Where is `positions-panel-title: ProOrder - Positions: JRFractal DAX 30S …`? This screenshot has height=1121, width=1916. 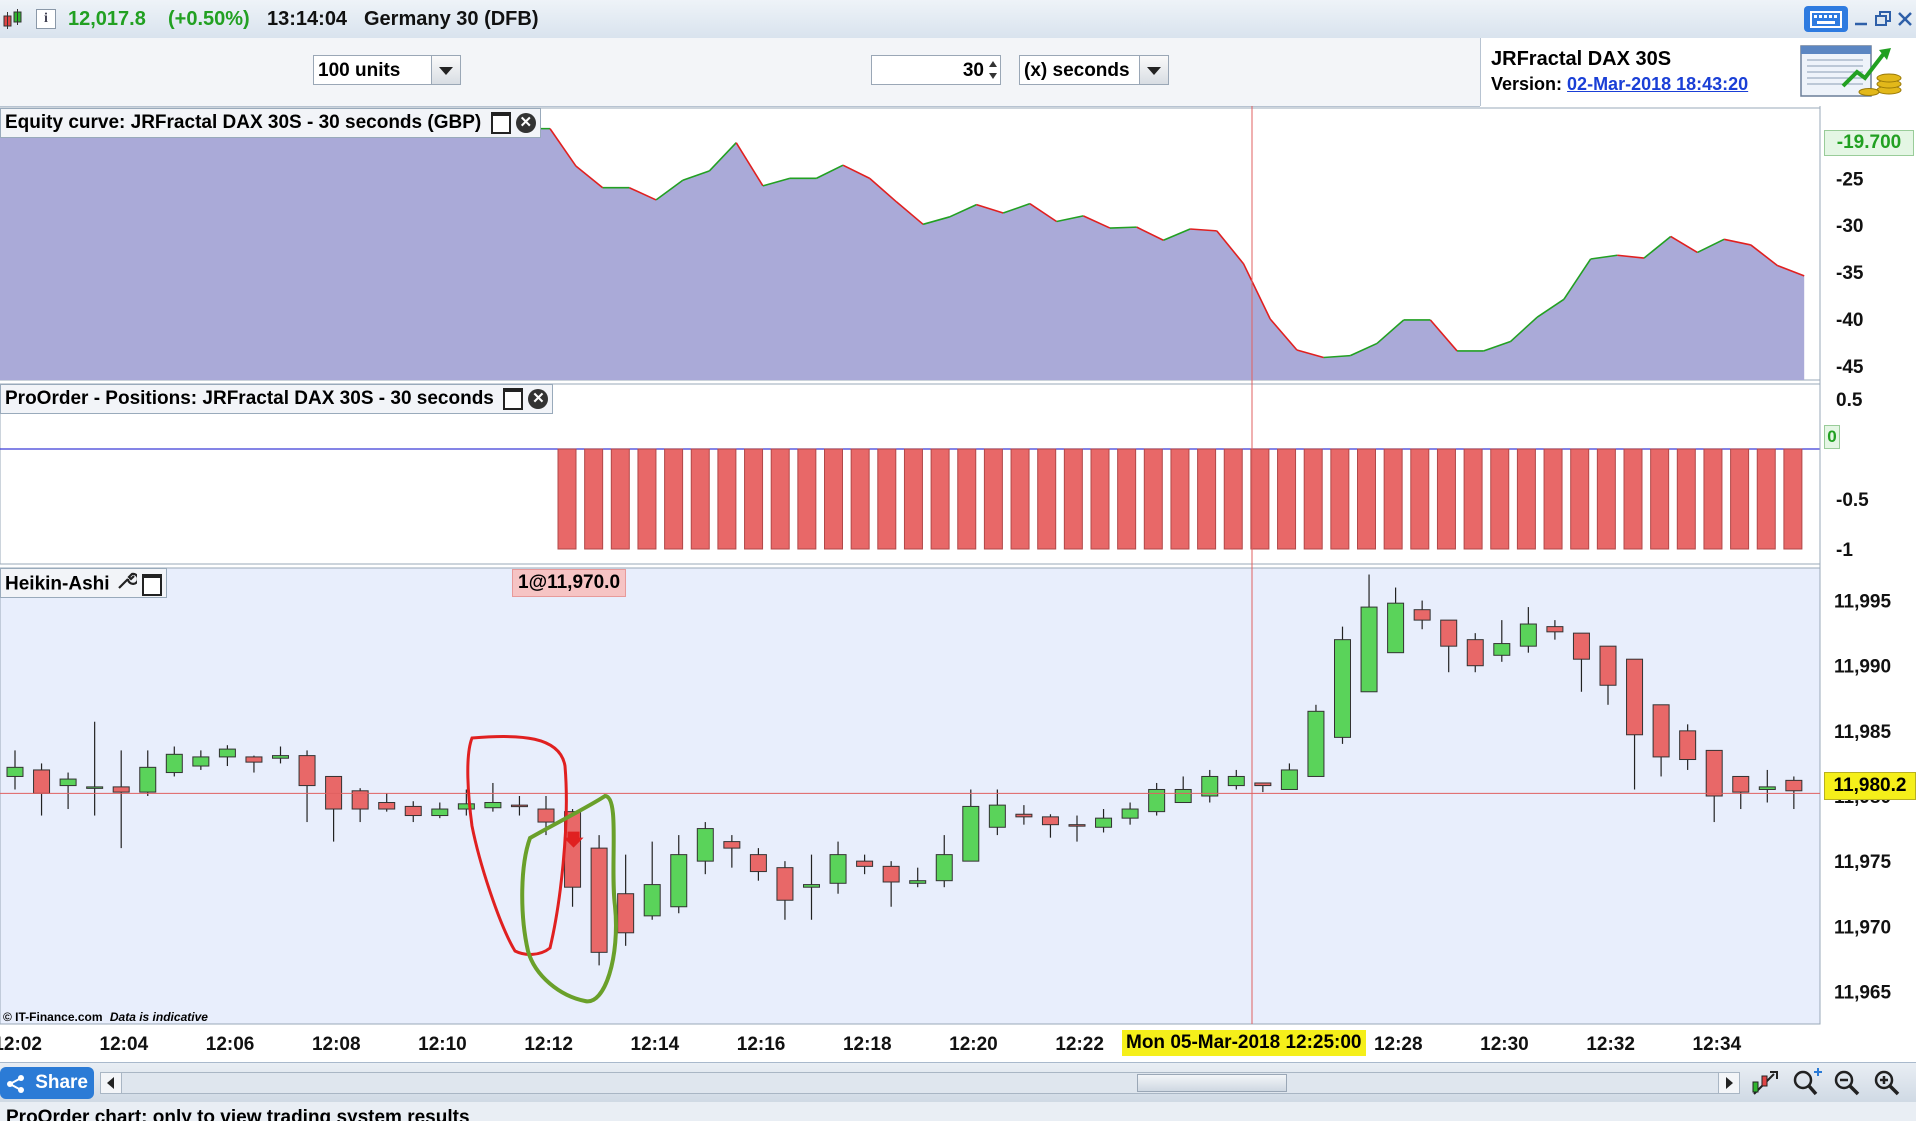
positions-panel-title: ProOrder - Positions: JRFractal DAX 30S … is located at coordinates (277, 399).